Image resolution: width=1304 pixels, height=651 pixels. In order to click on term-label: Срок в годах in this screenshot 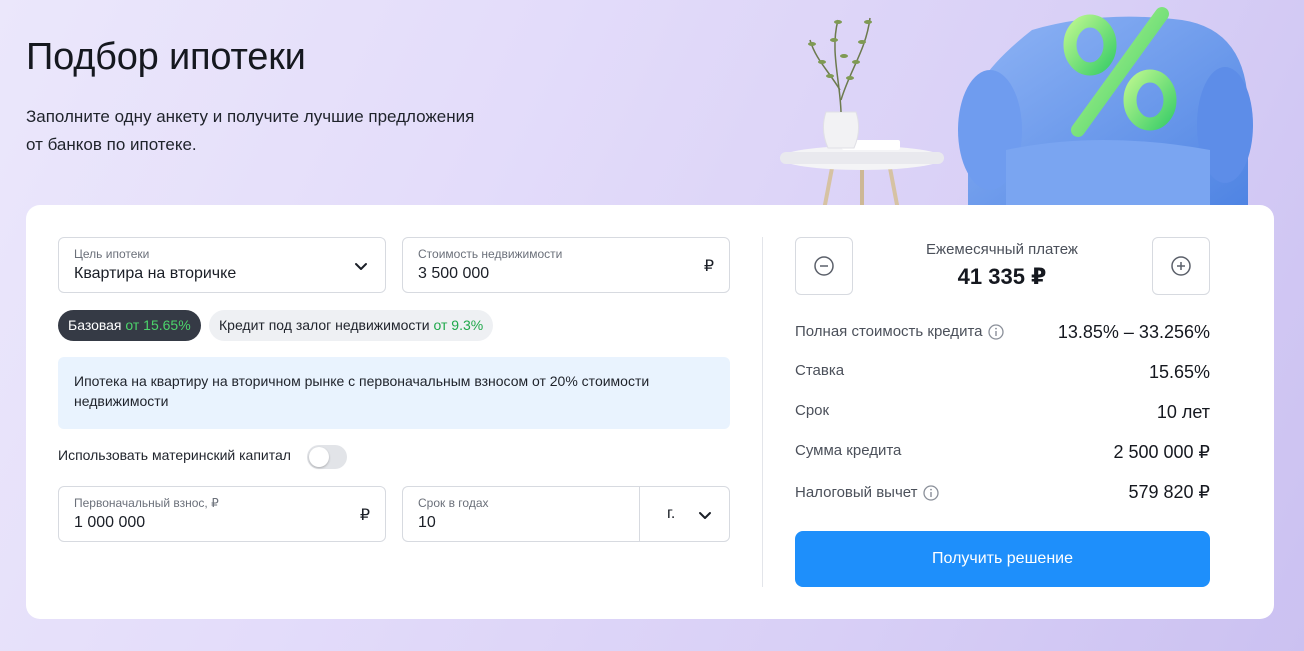, I will do `click(453, 503)`.